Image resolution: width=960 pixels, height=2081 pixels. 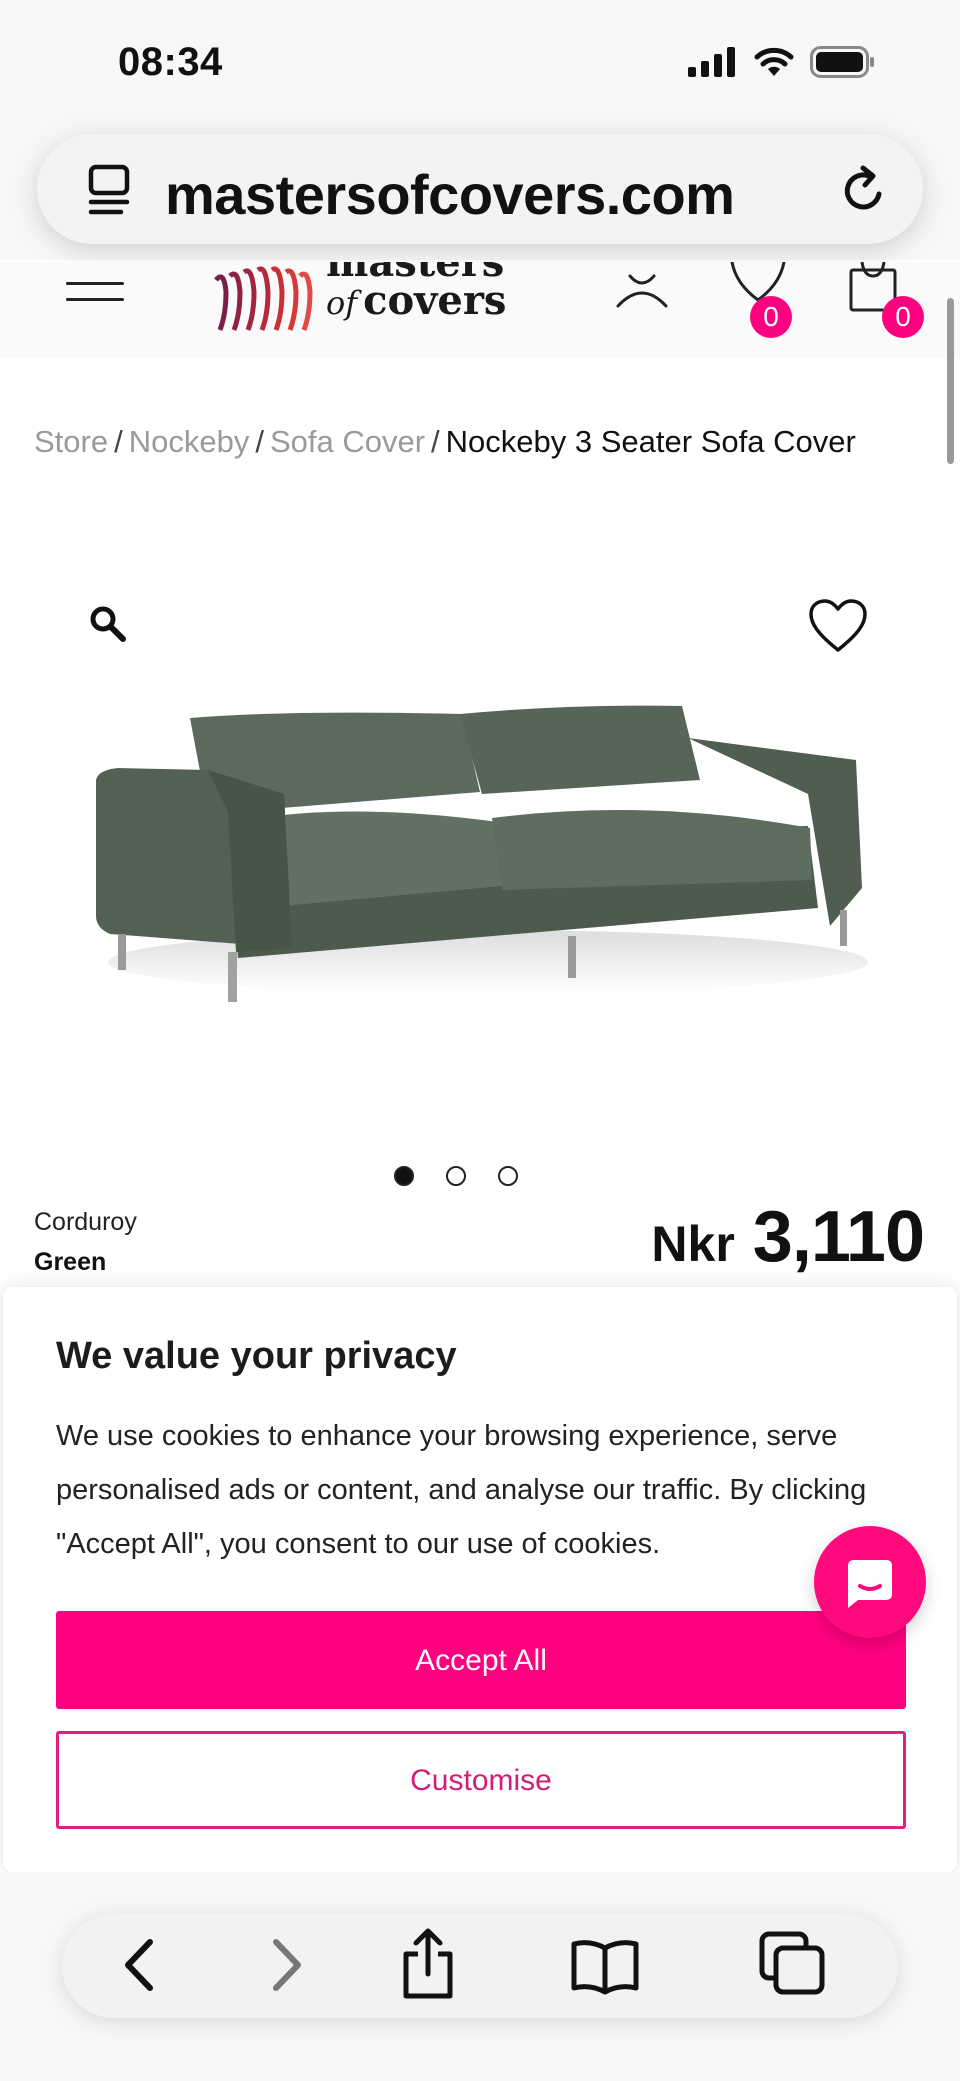 I want to click on logo-of: of, so click(x=342, y=303).